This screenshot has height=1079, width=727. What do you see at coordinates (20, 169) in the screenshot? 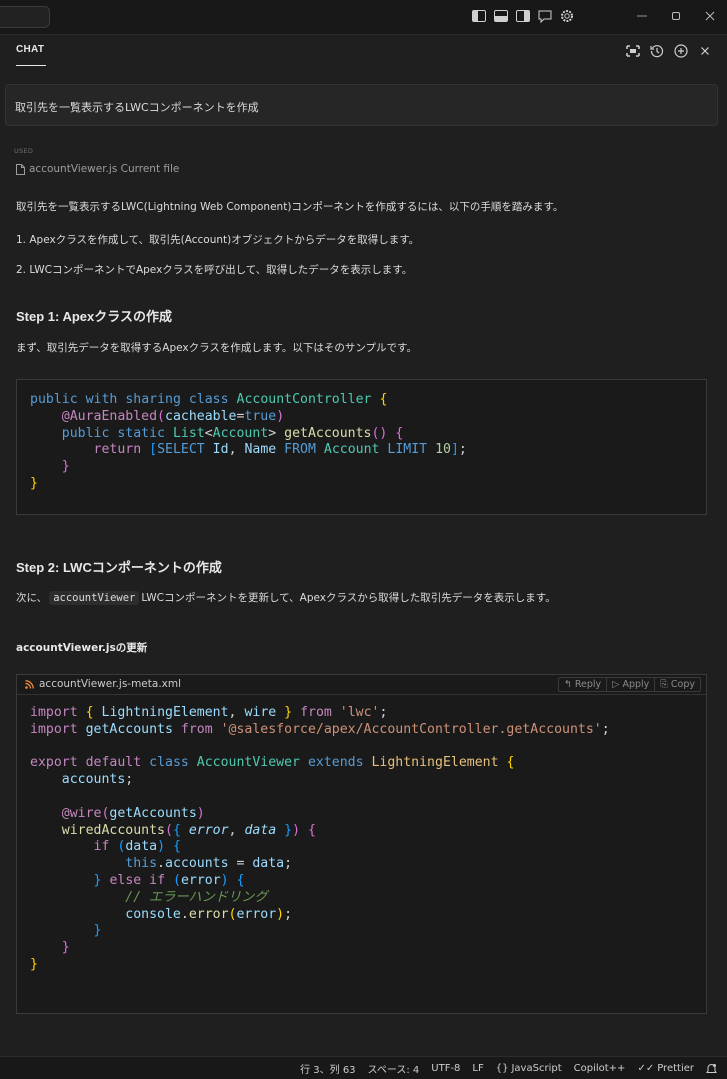
I see `file-icon` at bounding box center [20, 169].